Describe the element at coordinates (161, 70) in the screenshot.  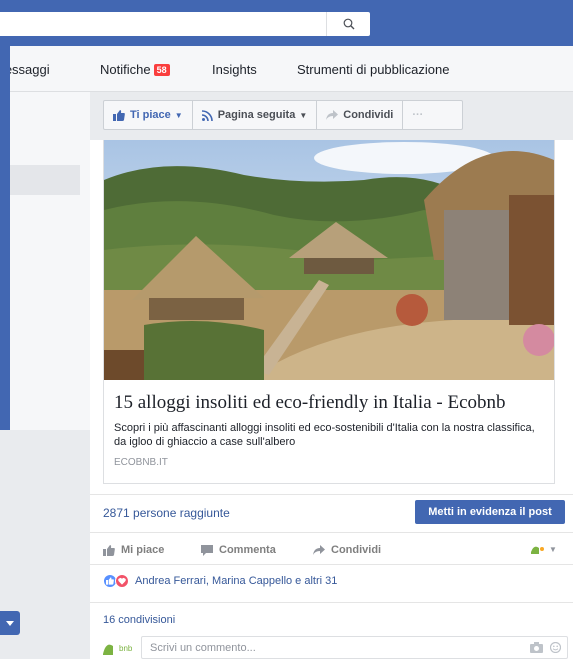
I see `notifications-badge: 58` at that location.